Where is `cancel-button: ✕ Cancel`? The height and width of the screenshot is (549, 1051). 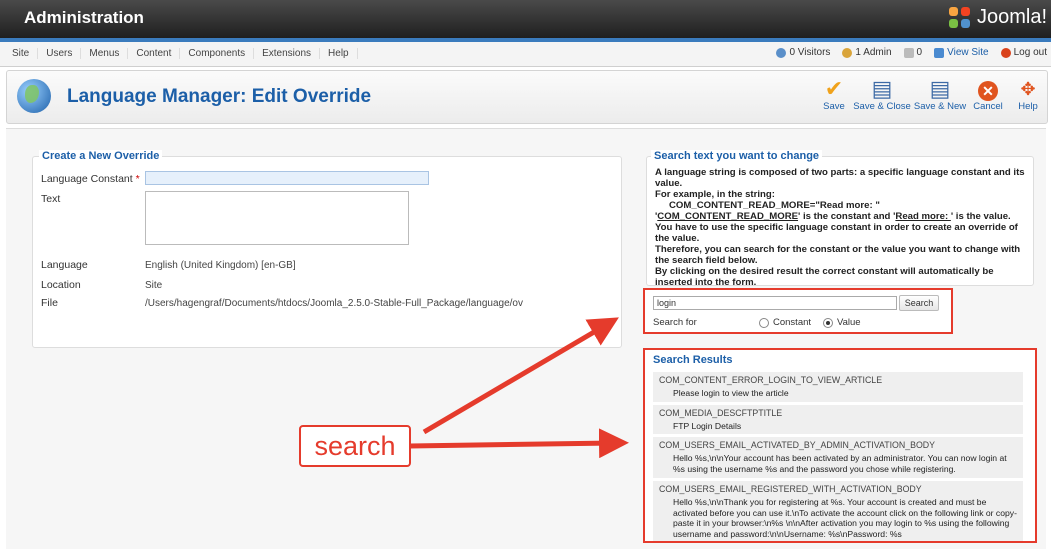
cancel-button: ✕ Cancel is located at coordinates (988, 98).